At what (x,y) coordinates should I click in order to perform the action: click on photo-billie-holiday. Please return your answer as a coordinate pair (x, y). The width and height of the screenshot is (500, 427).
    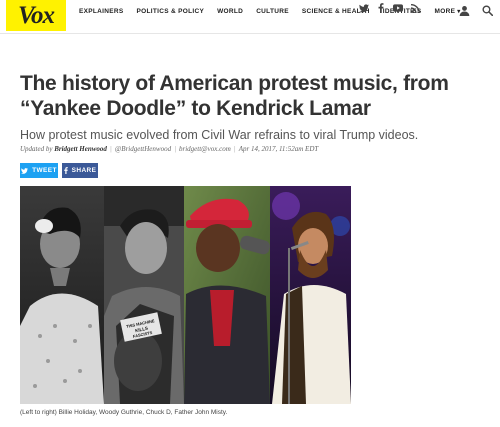
    Looking at the image, I should click on (62, 295).